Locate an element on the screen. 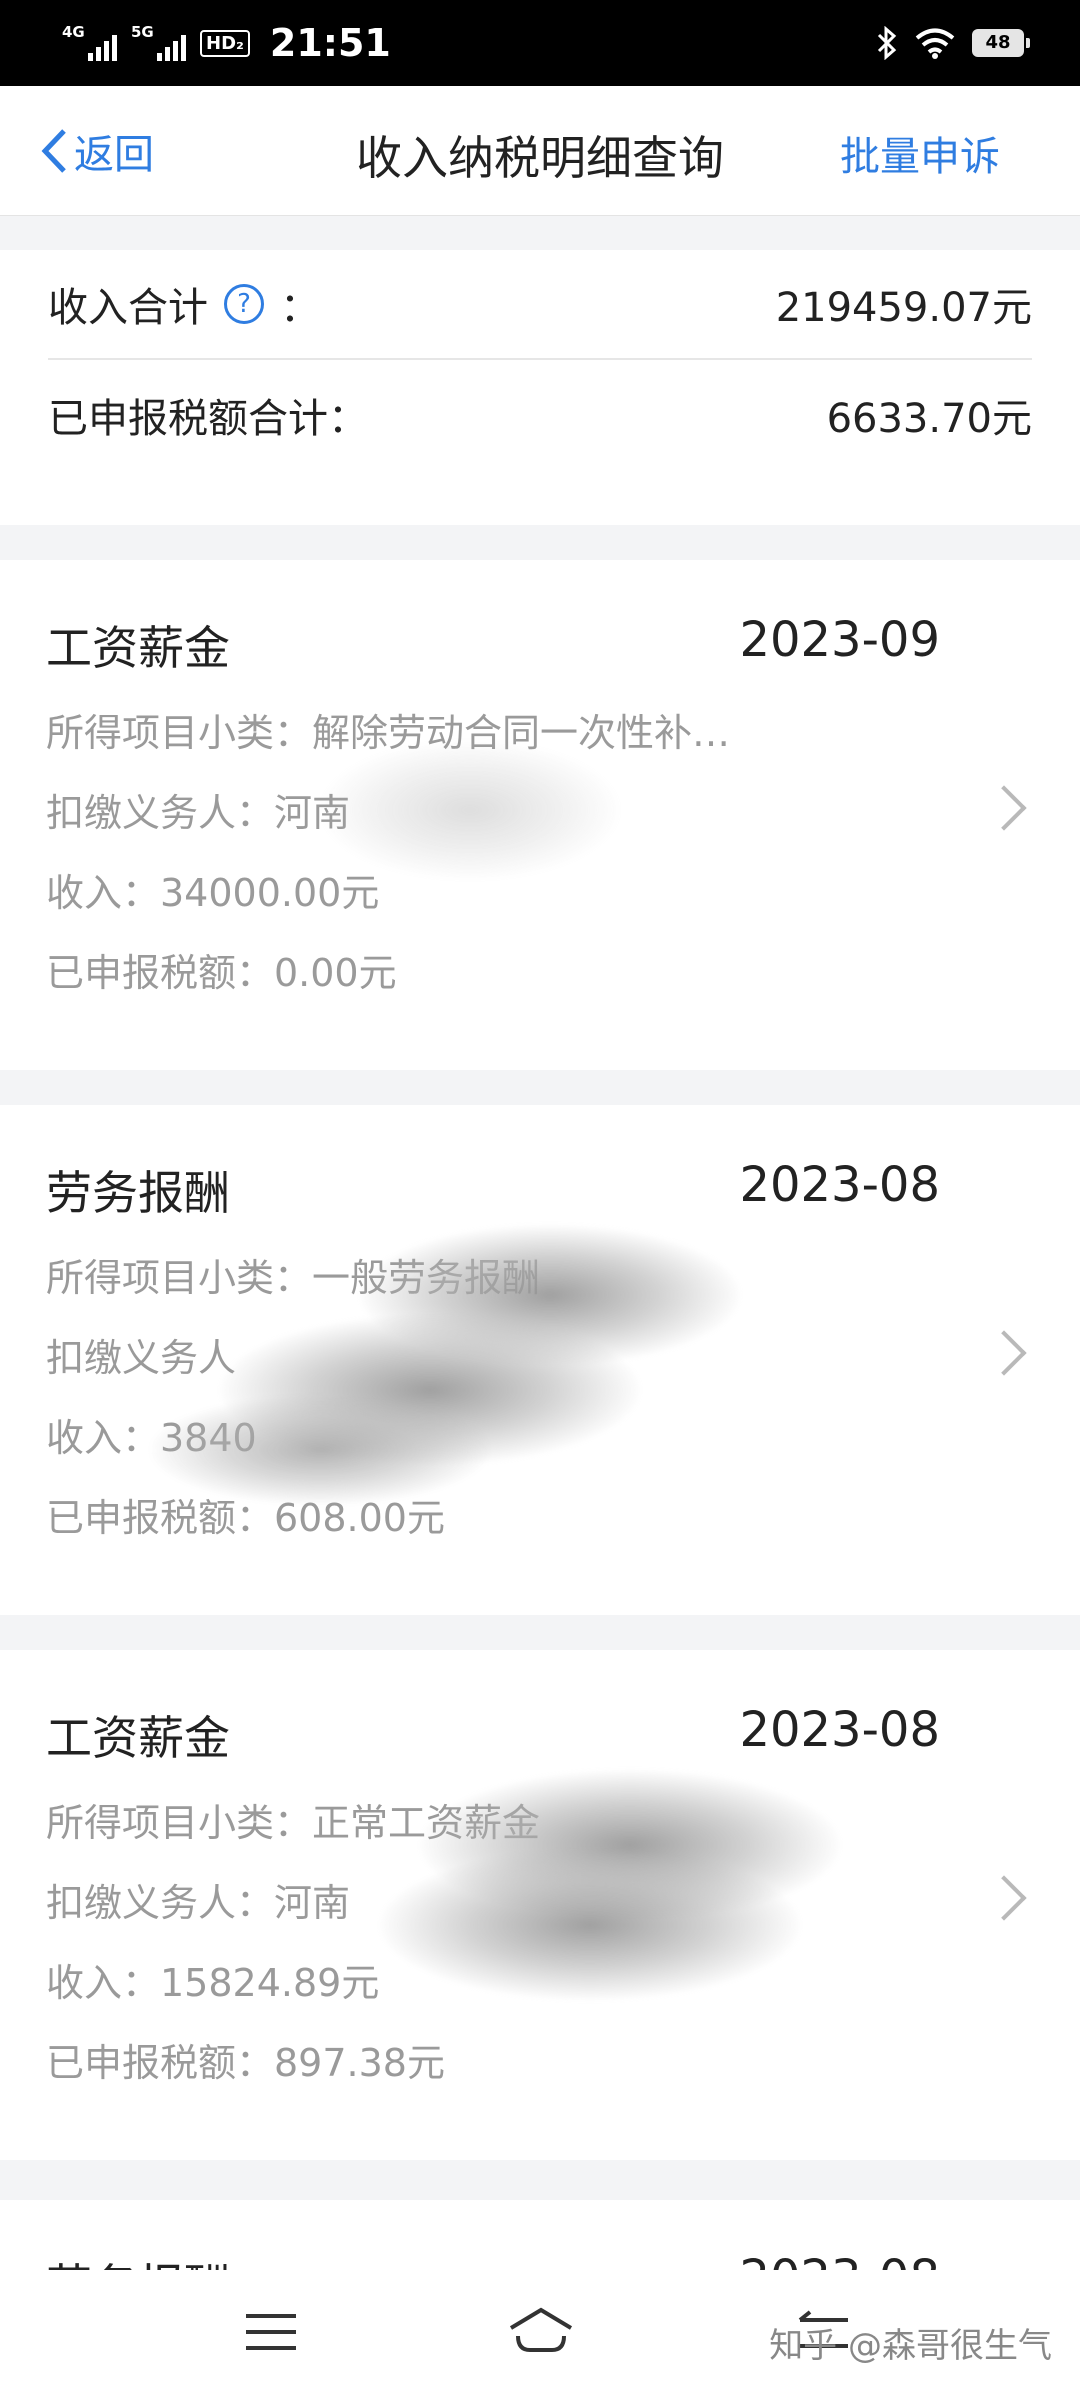 The image size is (1080, 2400). batch-appeal-button: 批量申诉 is located at coordinates (920, 153).